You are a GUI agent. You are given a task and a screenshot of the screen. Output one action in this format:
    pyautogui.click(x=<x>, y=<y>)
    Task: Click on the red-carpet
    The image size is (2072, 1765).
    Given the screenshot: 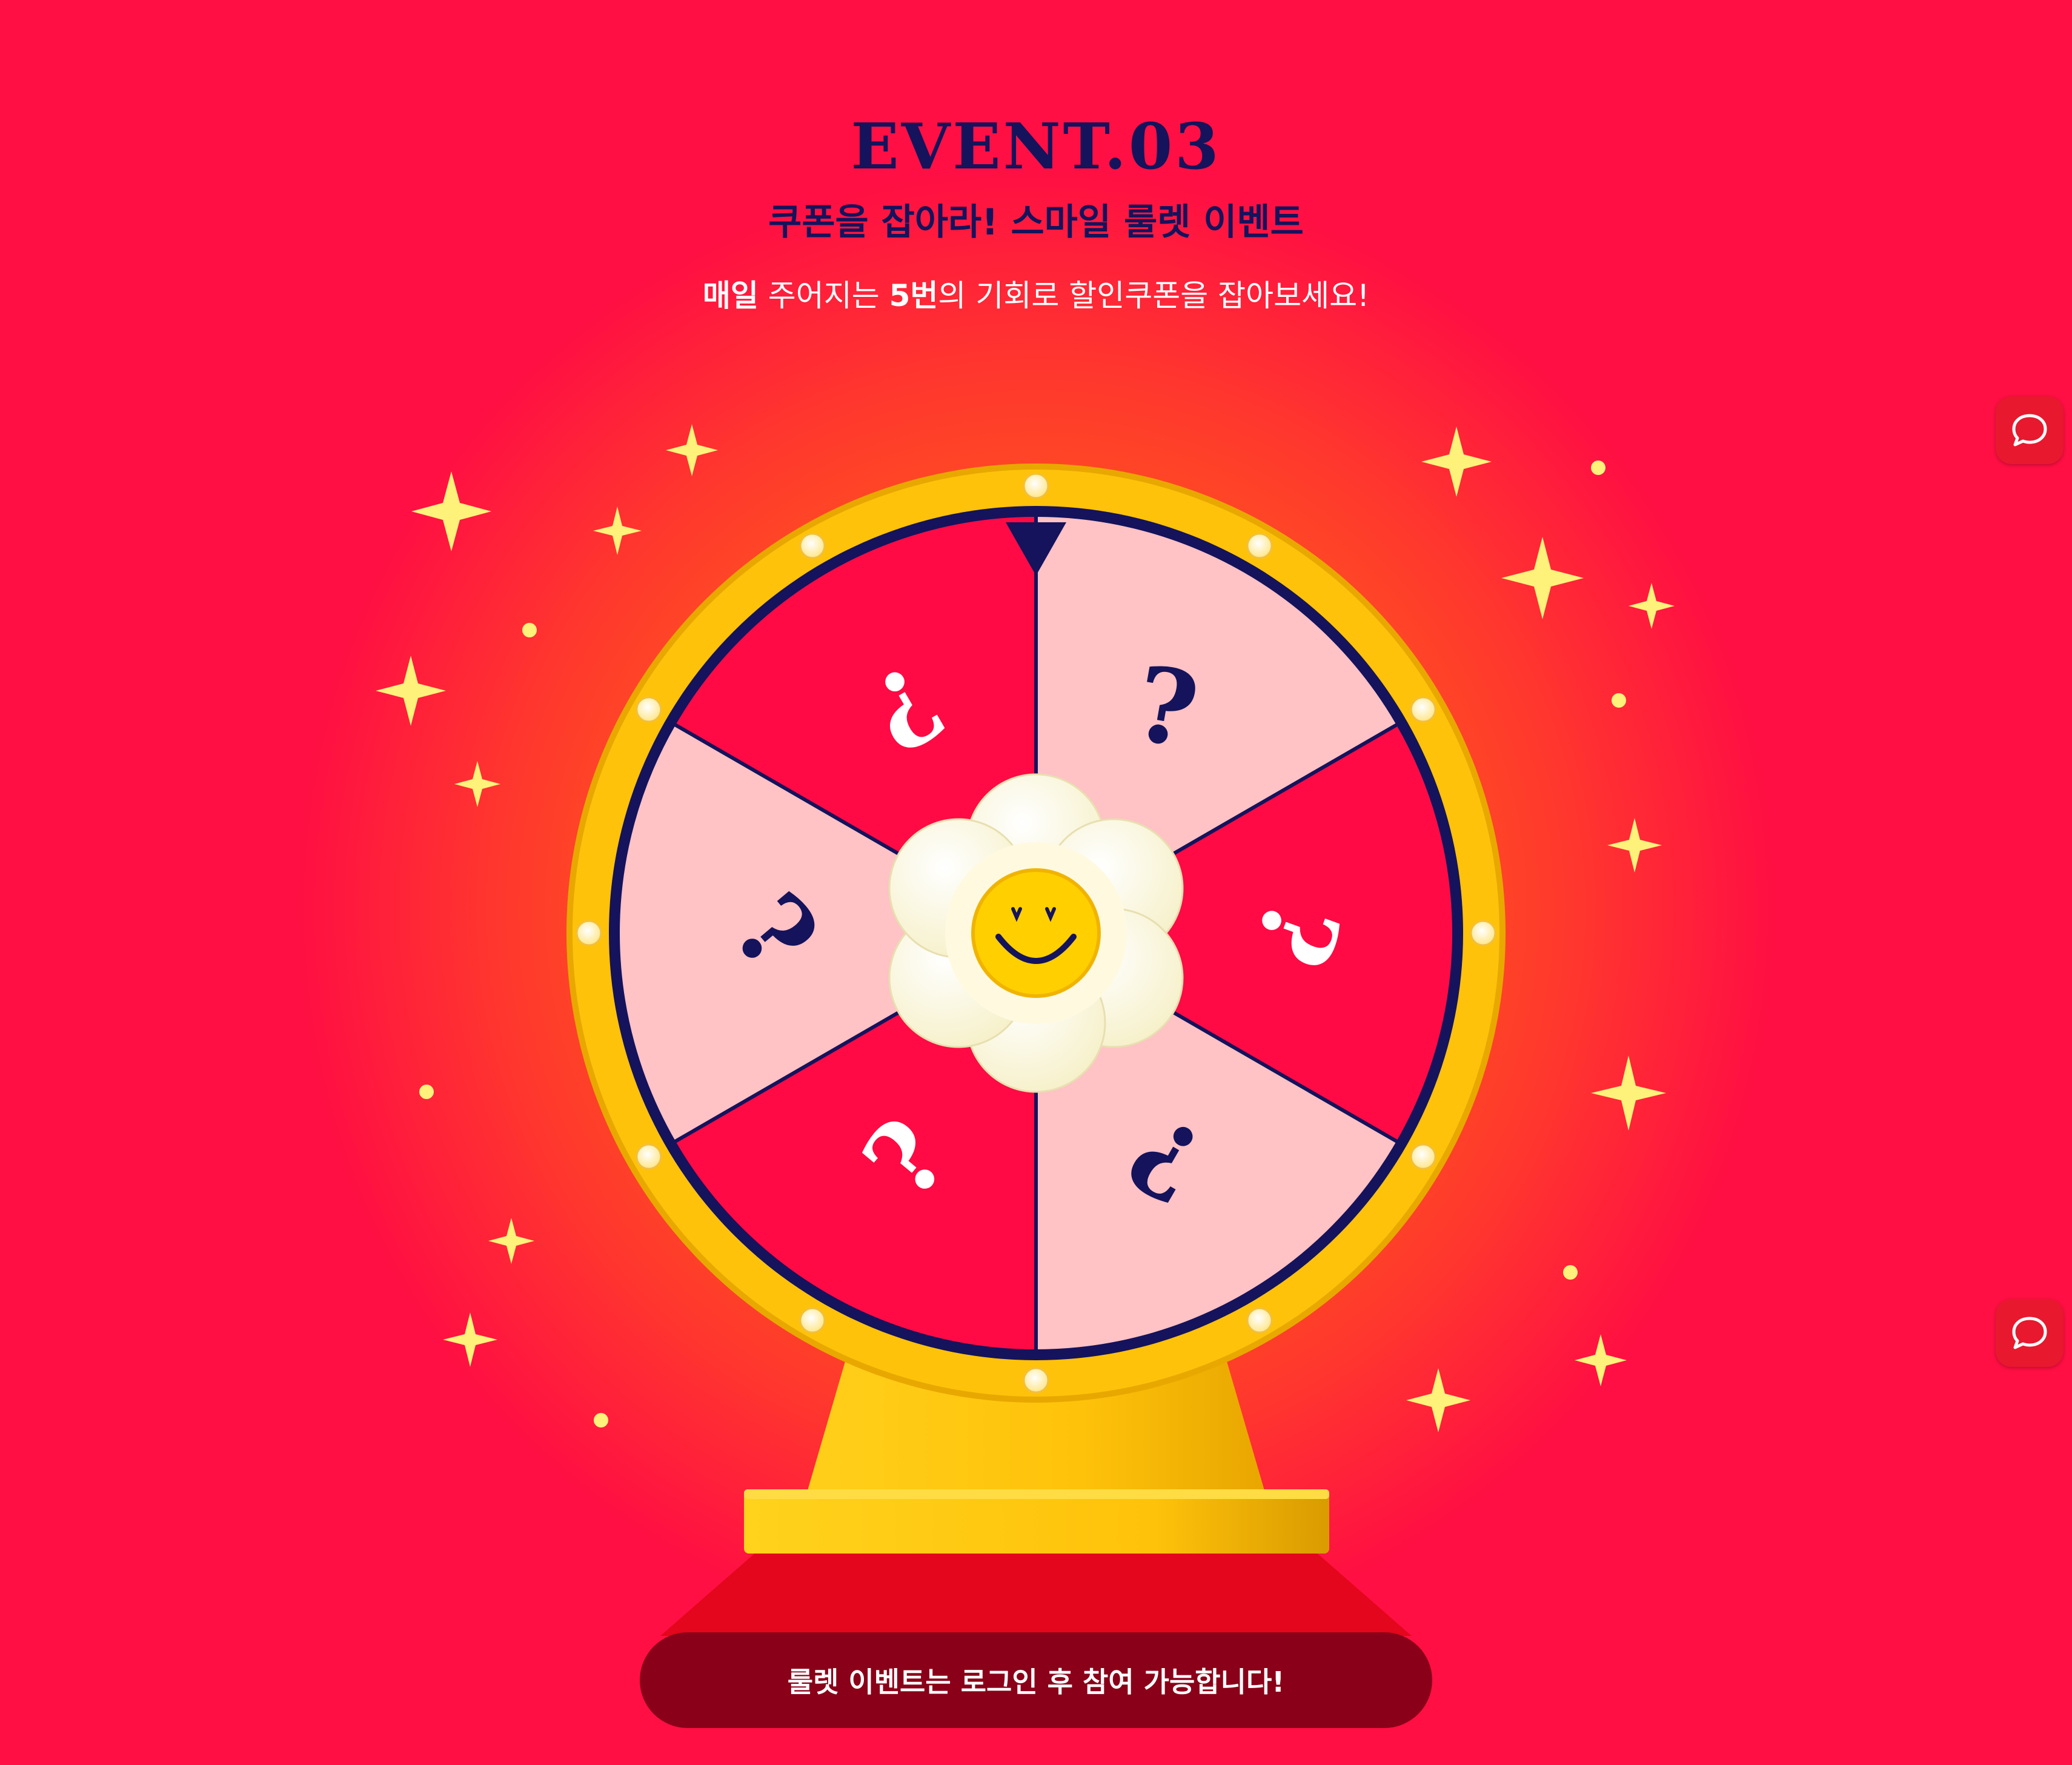 What is the action you would take?
    pyautogui.click(x=1036, y=1593)
    